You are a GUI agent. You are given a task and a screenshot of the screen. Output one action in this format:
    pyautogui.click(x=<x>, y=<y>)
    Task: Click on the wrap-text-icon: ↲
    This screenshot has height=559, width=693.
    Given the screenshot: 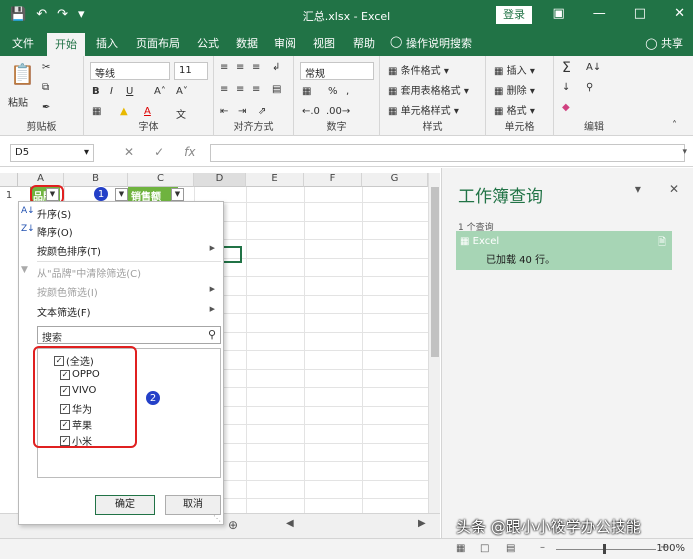 What is the action you would take?
    pyautogui.click(x=276, y=67)
    